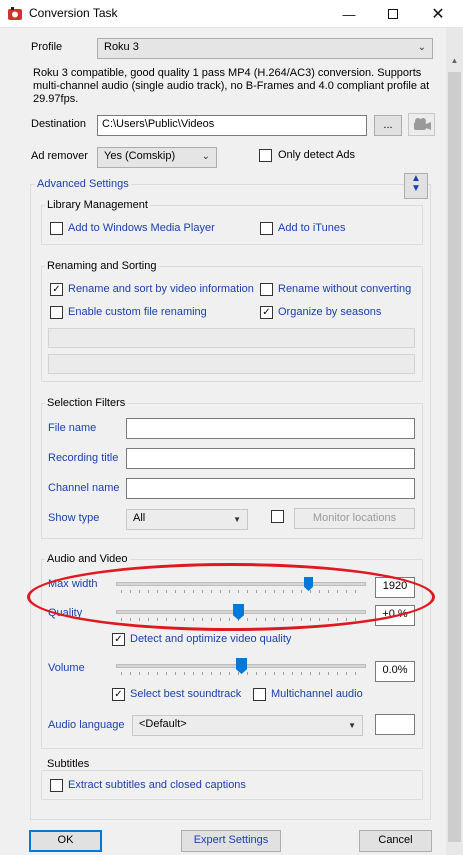 The height and width of the screenshot is (855, 463). I want to click on organize-seasons-checkbox: ✓, so click(266, 312).